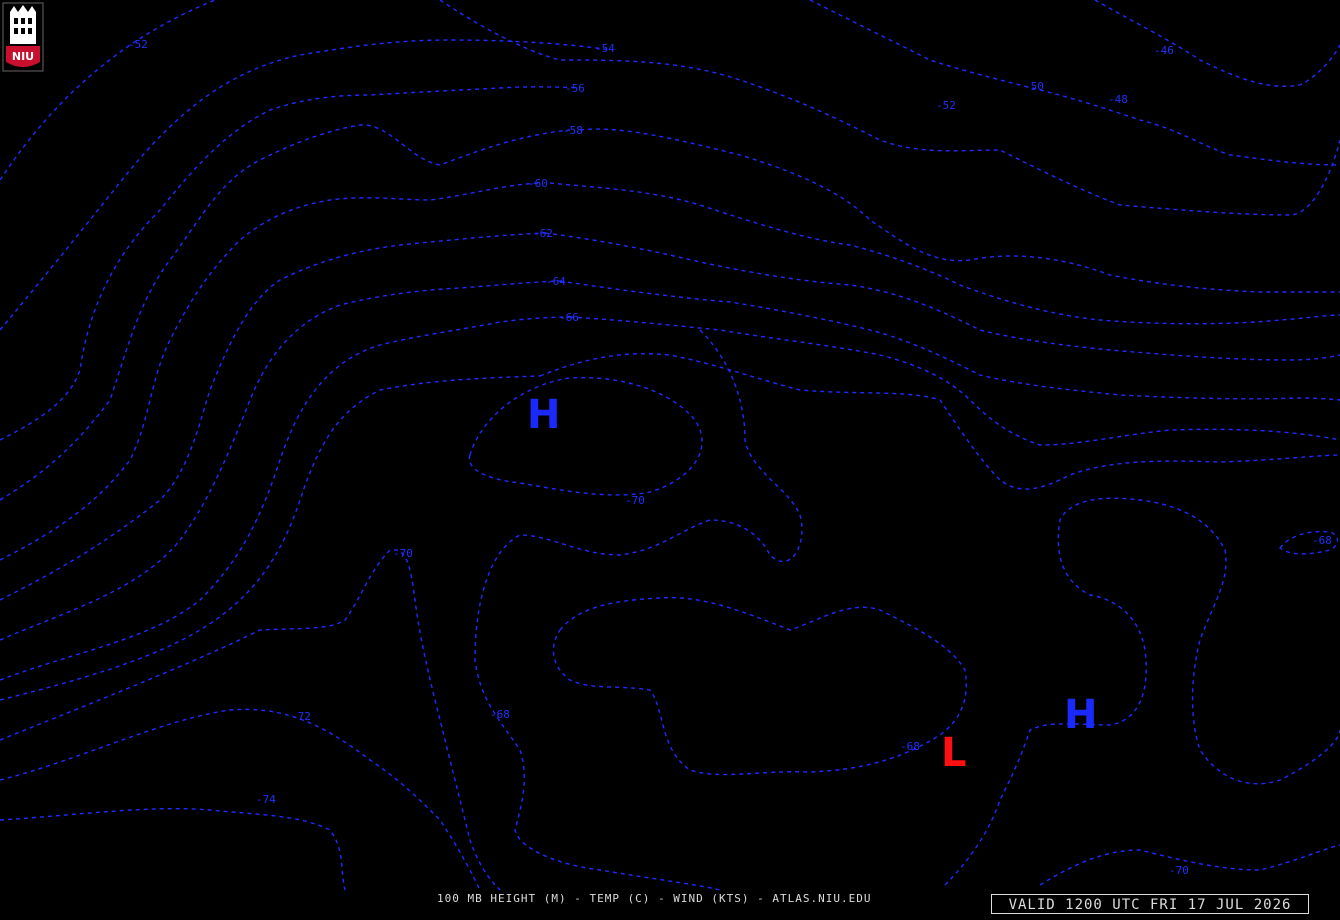  What do you see at coordinates (1118, 99) in the screenshot?
I see `contour-label: -48` at bounding box center [1118, 99].